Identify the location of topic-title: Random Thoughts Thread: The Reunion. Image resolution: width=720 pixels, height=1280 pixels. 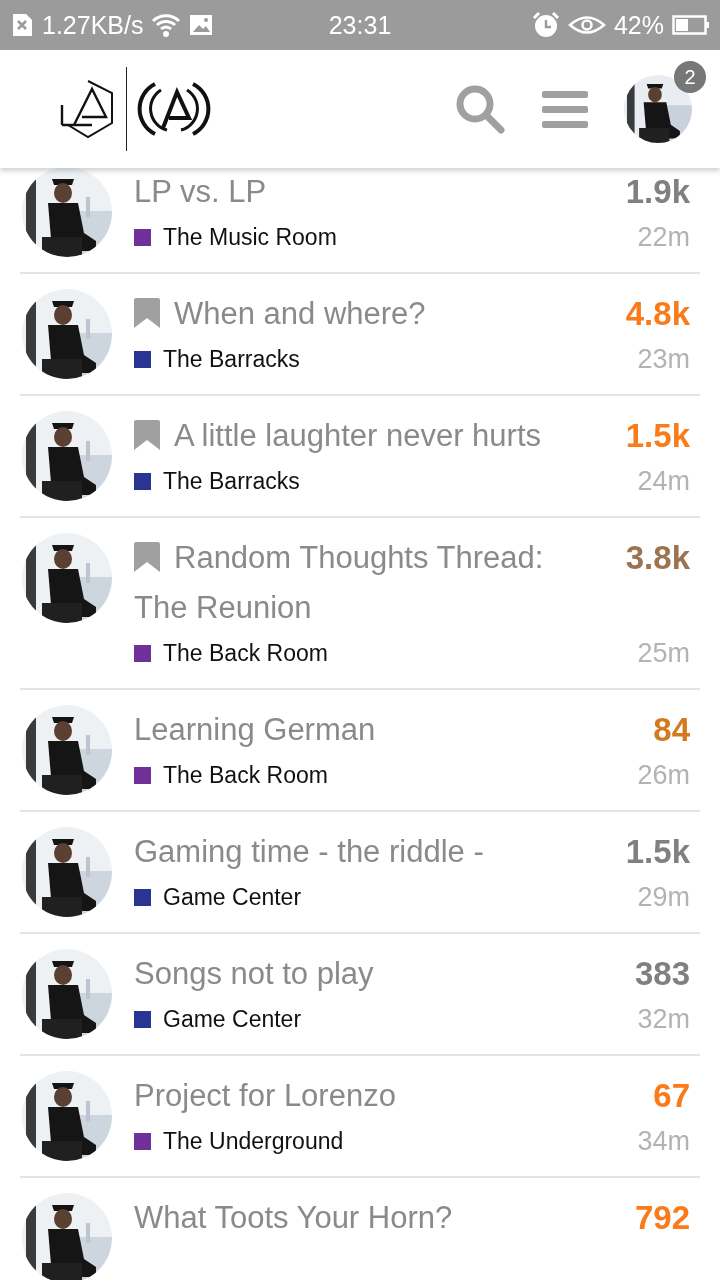
(344, 583).